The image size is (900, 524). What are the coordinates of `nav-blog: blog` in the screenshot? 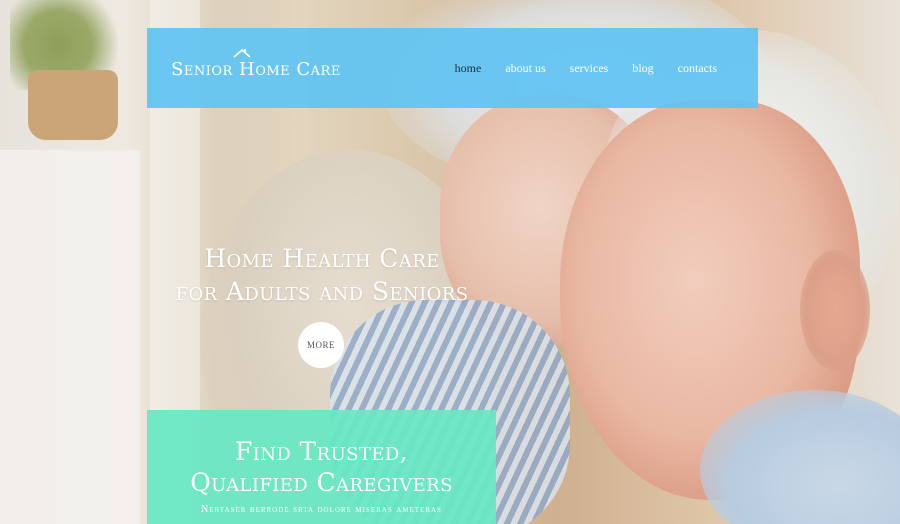 It's located at (642, 68).